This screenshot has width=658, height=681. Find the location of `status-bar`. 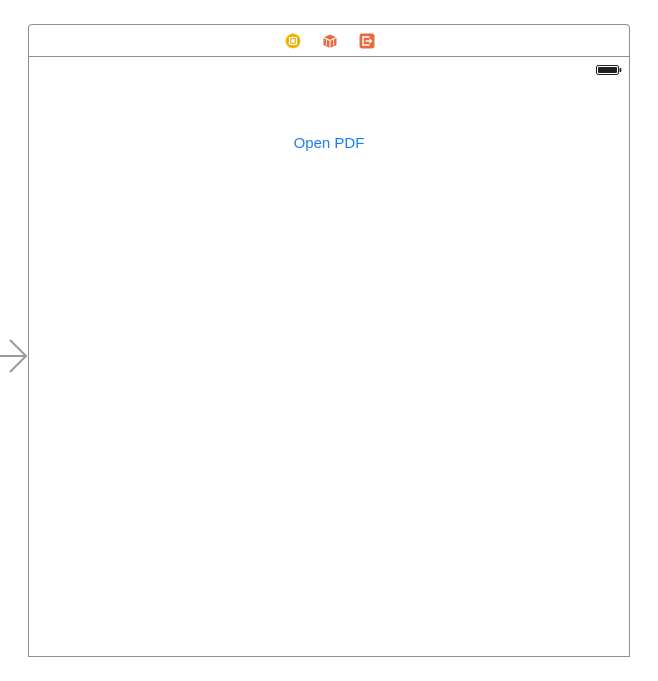

status-bar is located at coordinates (329, 67).